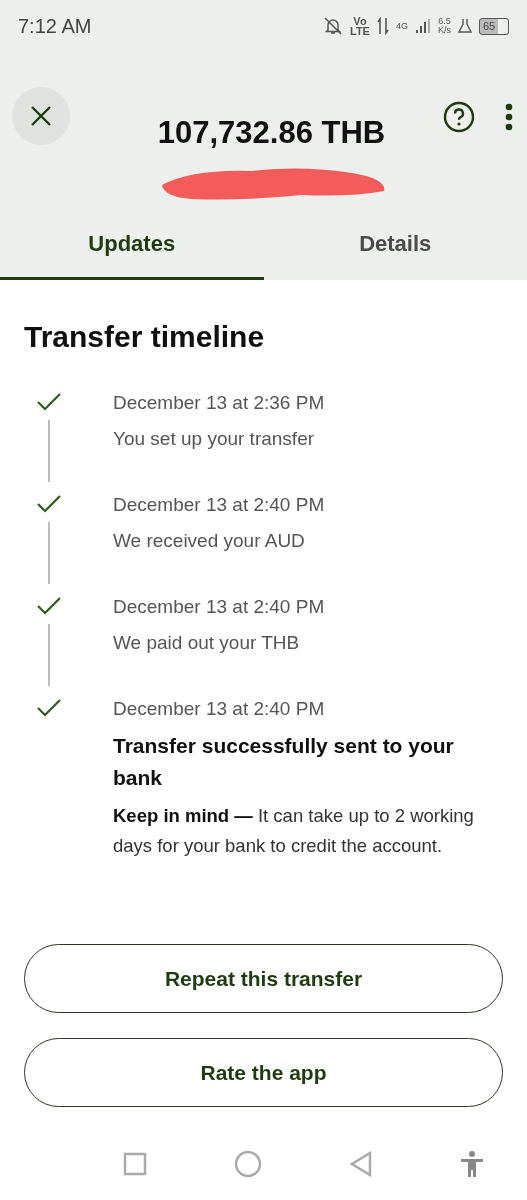  I want to click on data-arrows-icon, so click(382, 26).